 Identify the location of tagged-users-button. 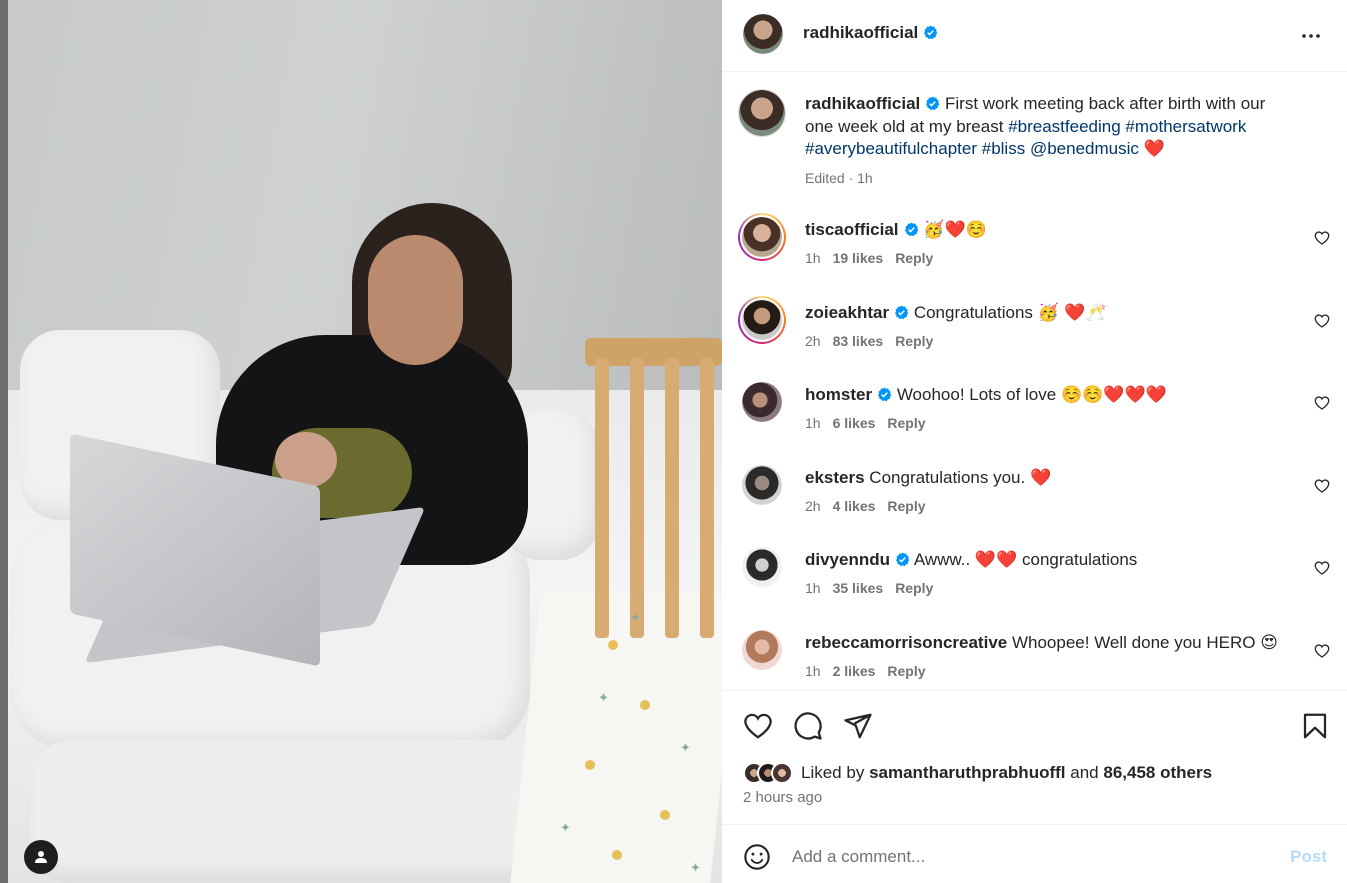
(41, 857).